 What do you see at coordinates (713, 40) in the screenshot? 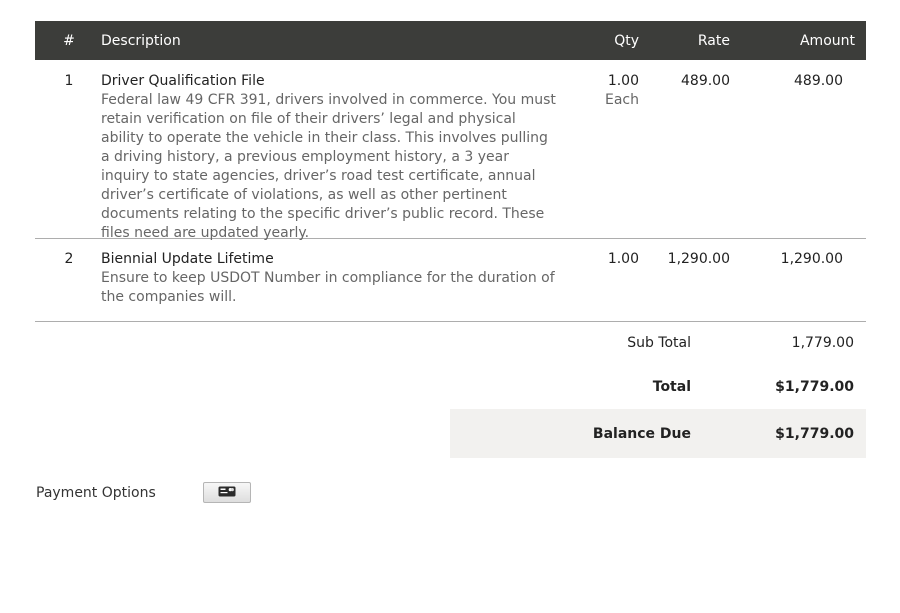
I see `header-rate: Rate` at bounding box center [713, 40].